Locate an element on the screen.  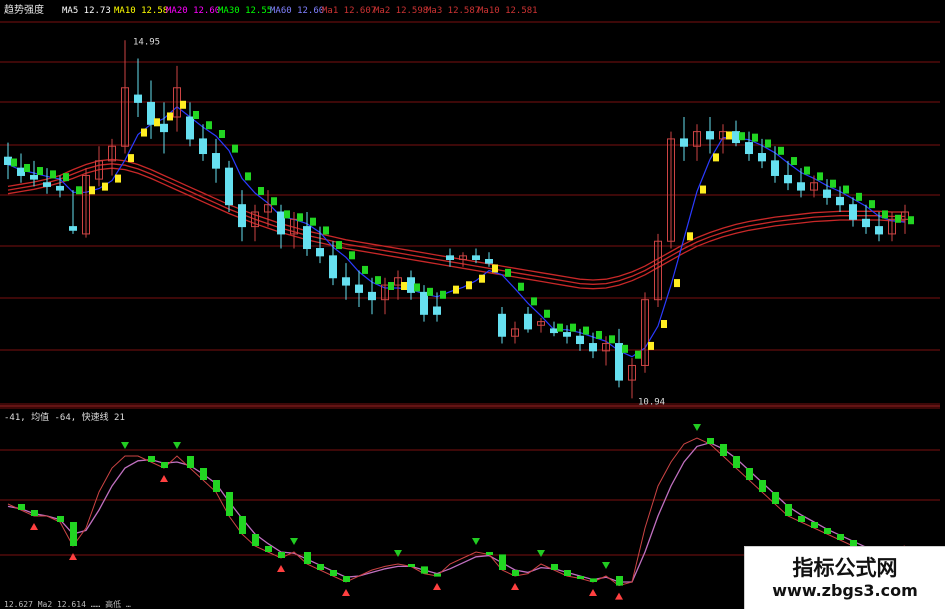
header-item: MA5 12.73 is located at coordinates (86, 11).